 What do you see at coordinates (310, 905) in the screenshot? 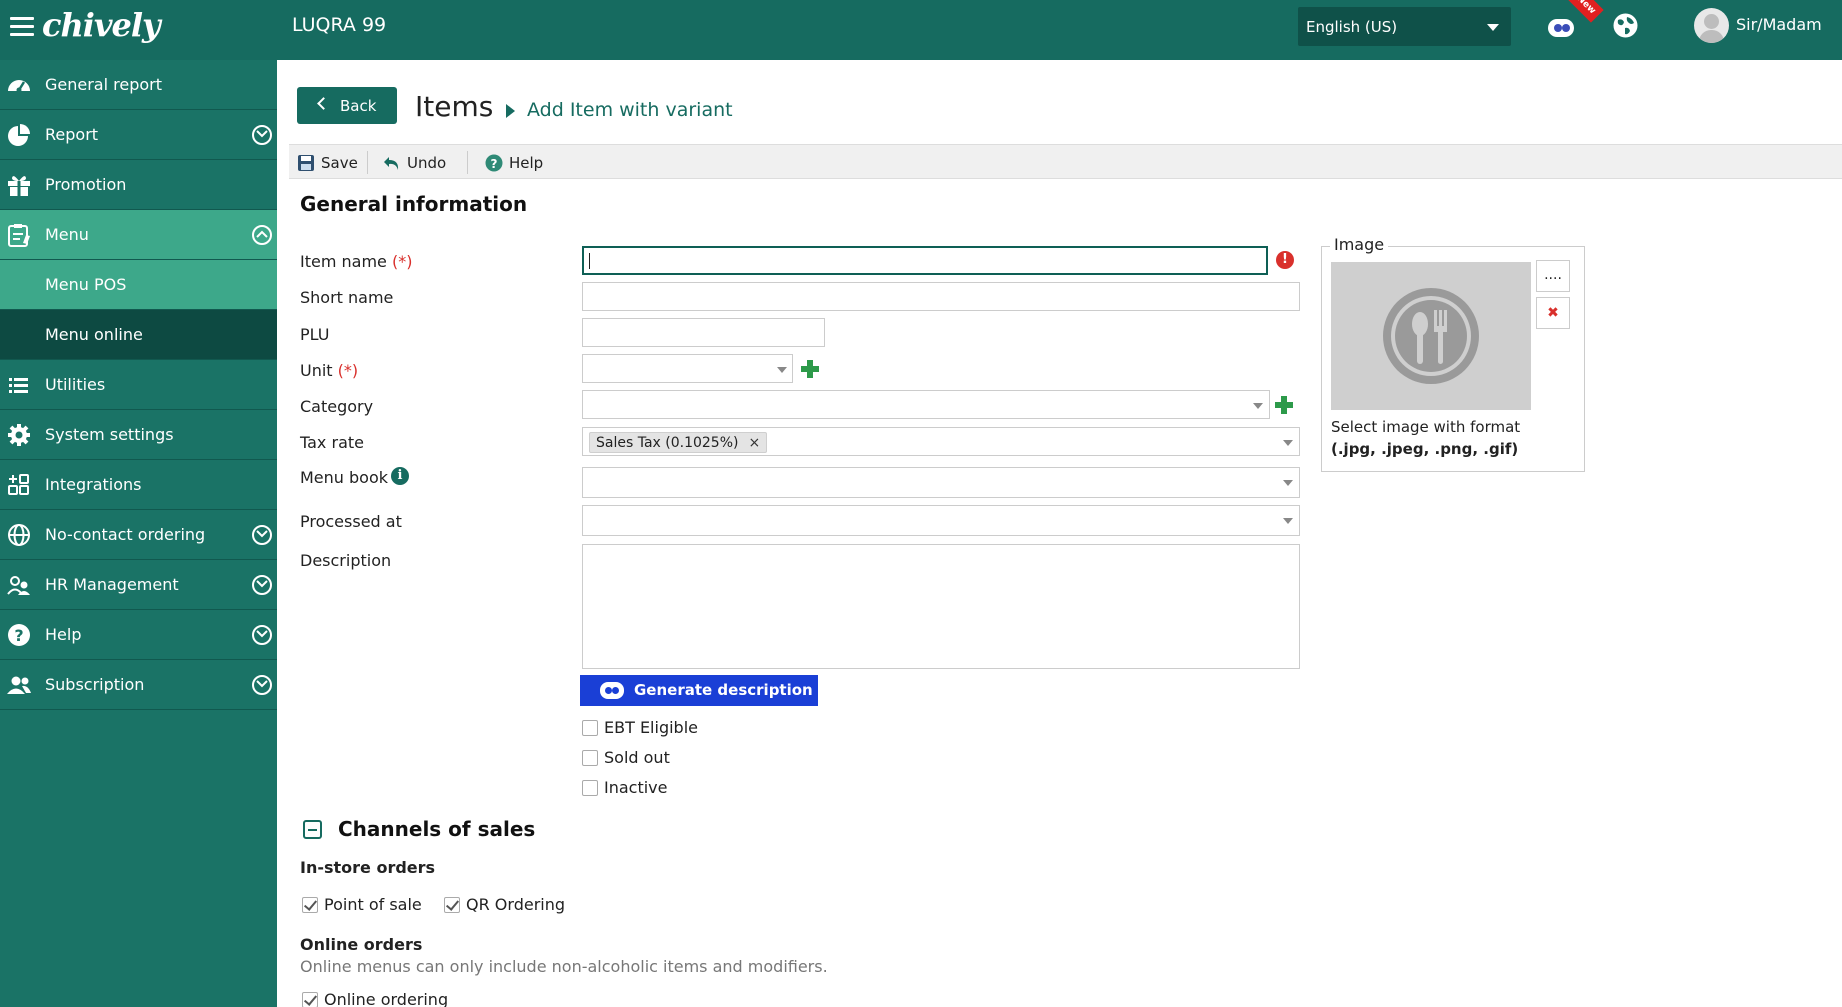
I see `point-of-sale-checkbox` at bounding box center [310, 905].